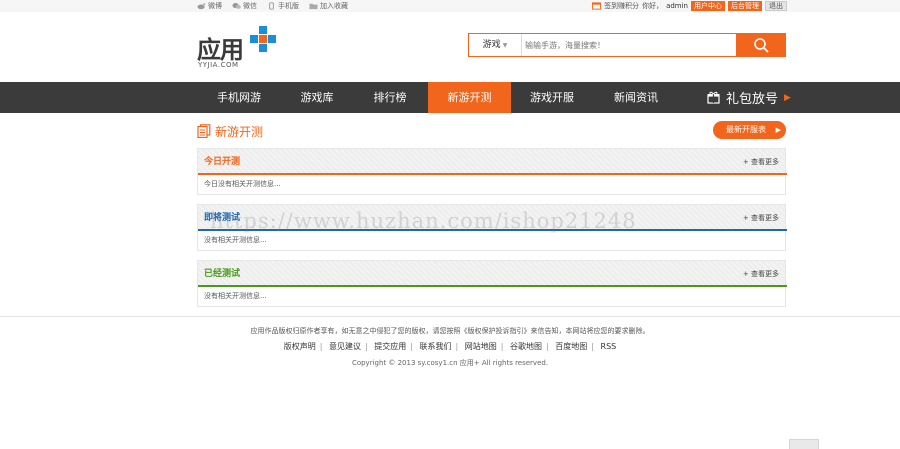  I want to click on weibo-label: 微博, so click(215, 6).